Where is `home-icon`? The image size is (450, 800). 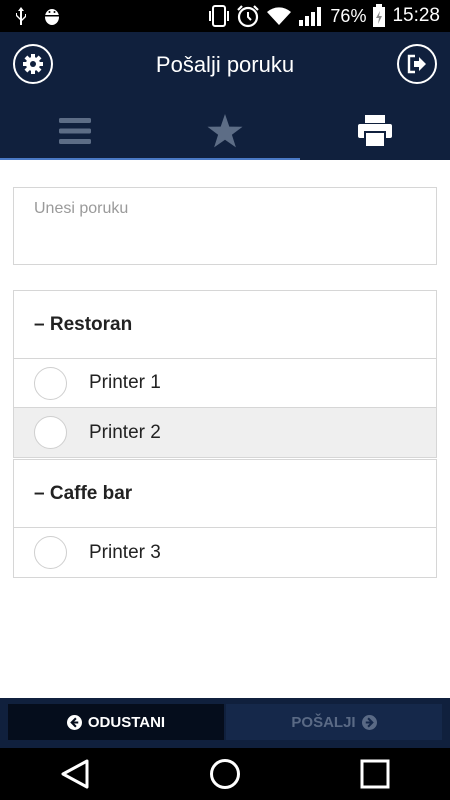 home-icon is located at coordinates (225, 774).